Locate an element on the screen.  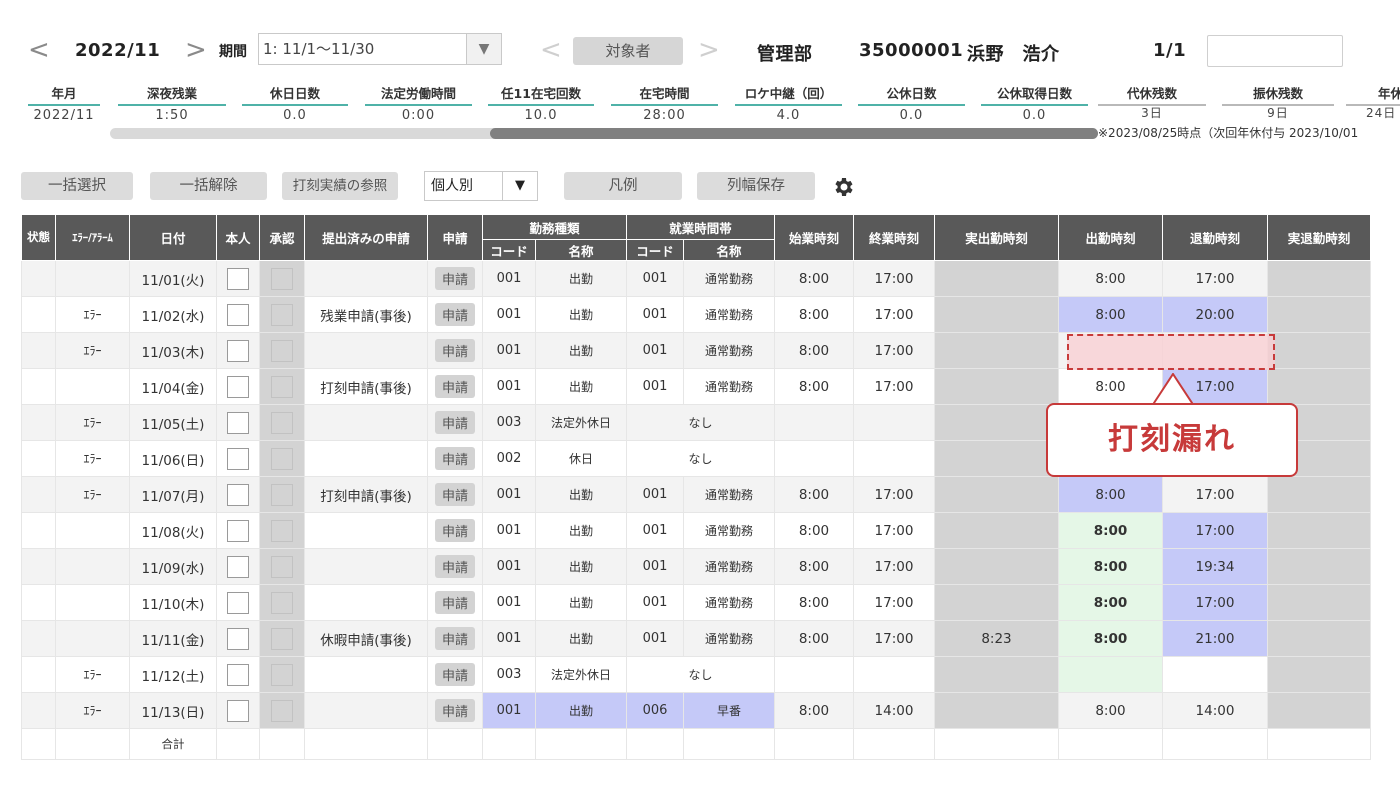
gear-icon is located at coordinates (844, 187).